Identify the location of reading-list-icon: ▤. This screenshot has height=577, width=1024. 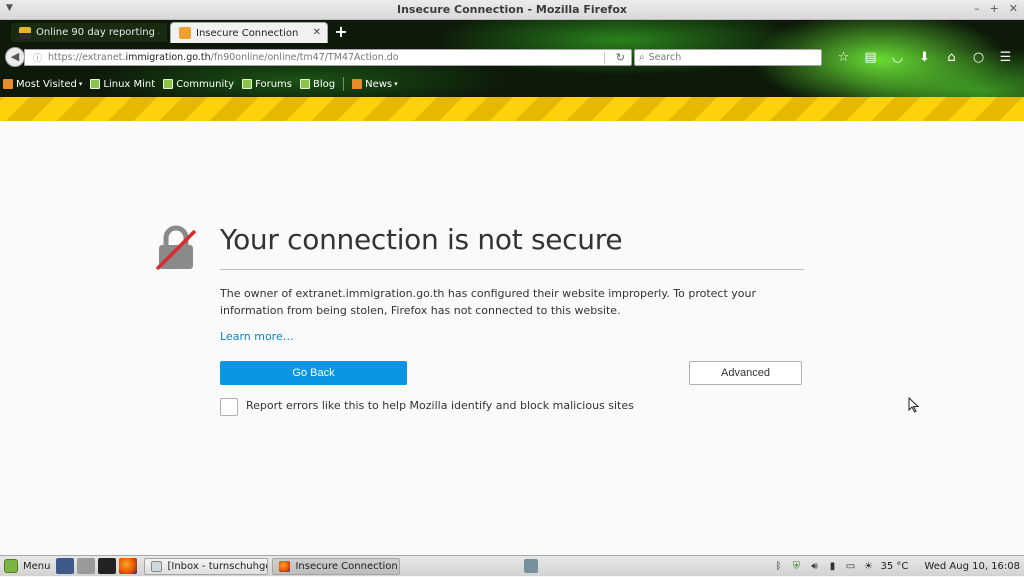
(870, 58).